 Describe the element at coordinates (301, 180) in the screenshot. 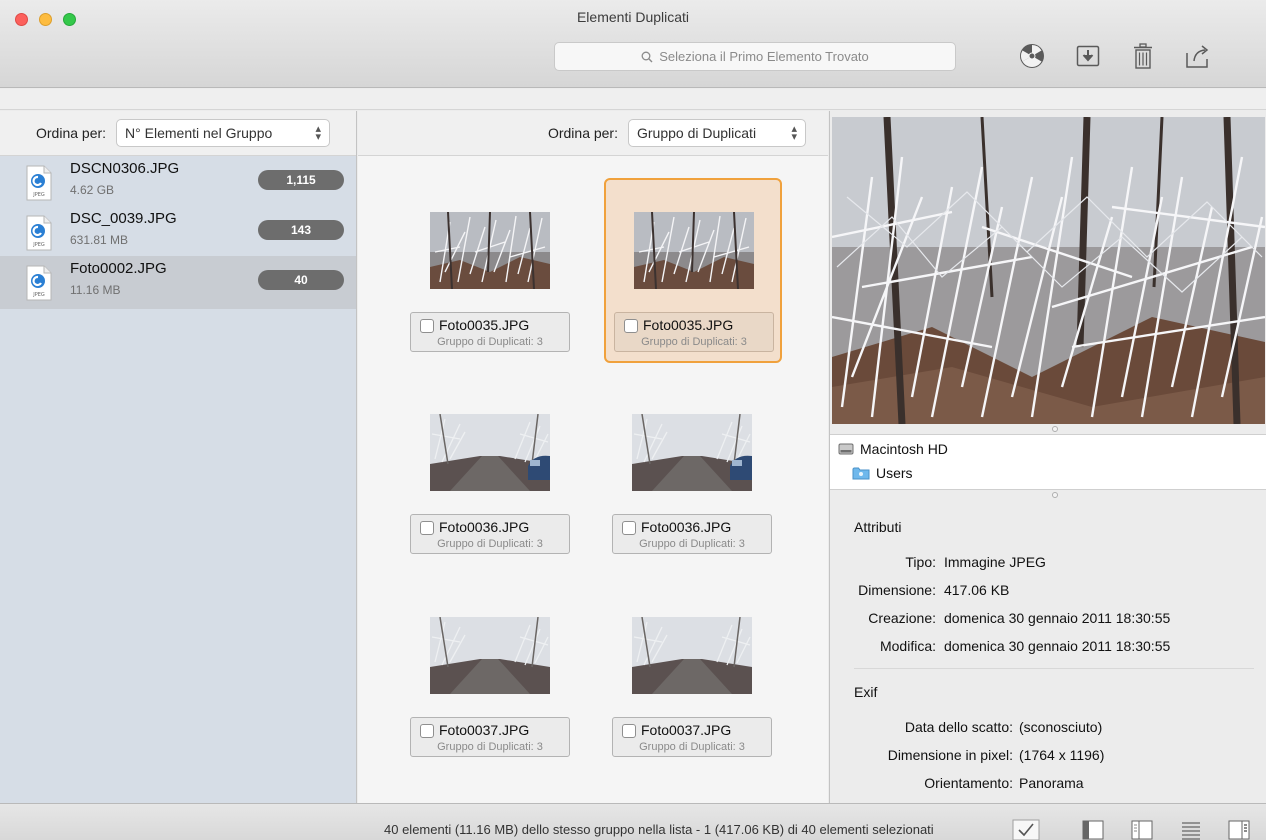

I see `group-count-badge: 1,115` at that location.